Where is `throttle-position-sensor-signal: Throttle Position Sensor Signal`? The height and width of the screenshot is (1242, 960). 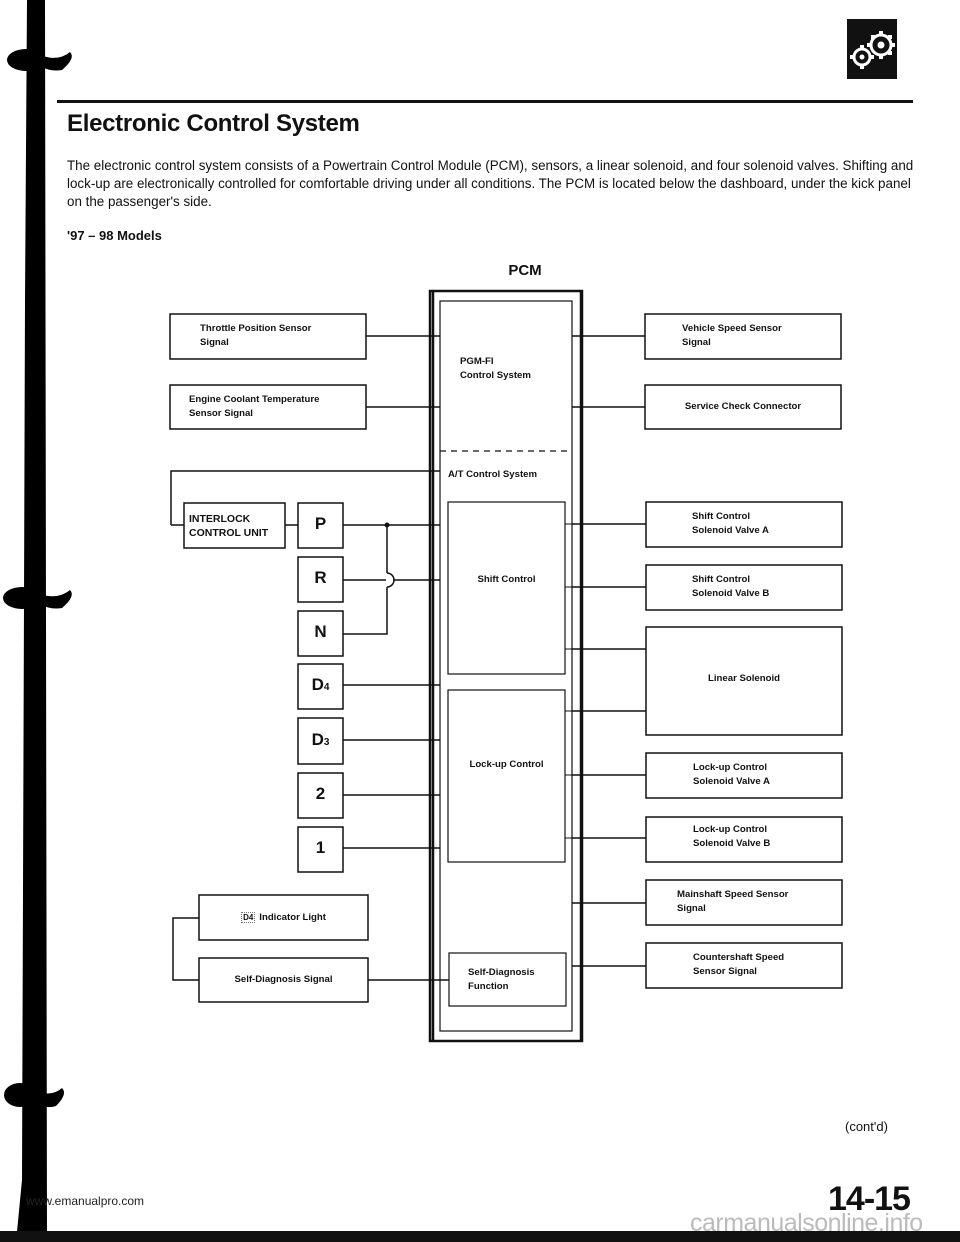 throttle-position-sensor-signal: Throttle Position Sensor Signal is located at coordinates (256, 335).